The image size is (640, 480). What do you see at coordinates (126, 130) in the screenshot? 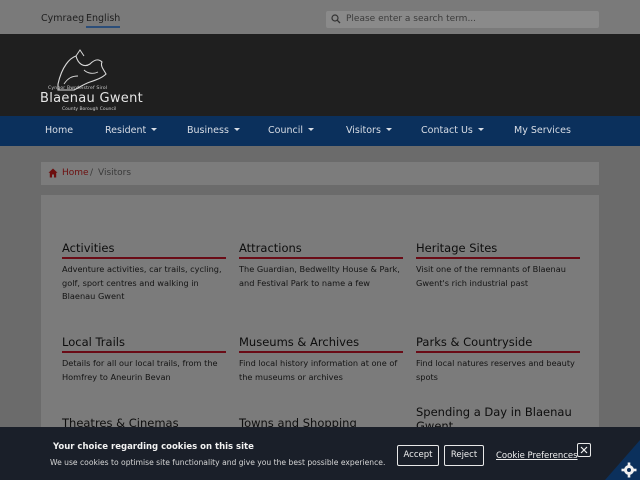
I see `nav-label: Resident` at bounding box center [126, 130].